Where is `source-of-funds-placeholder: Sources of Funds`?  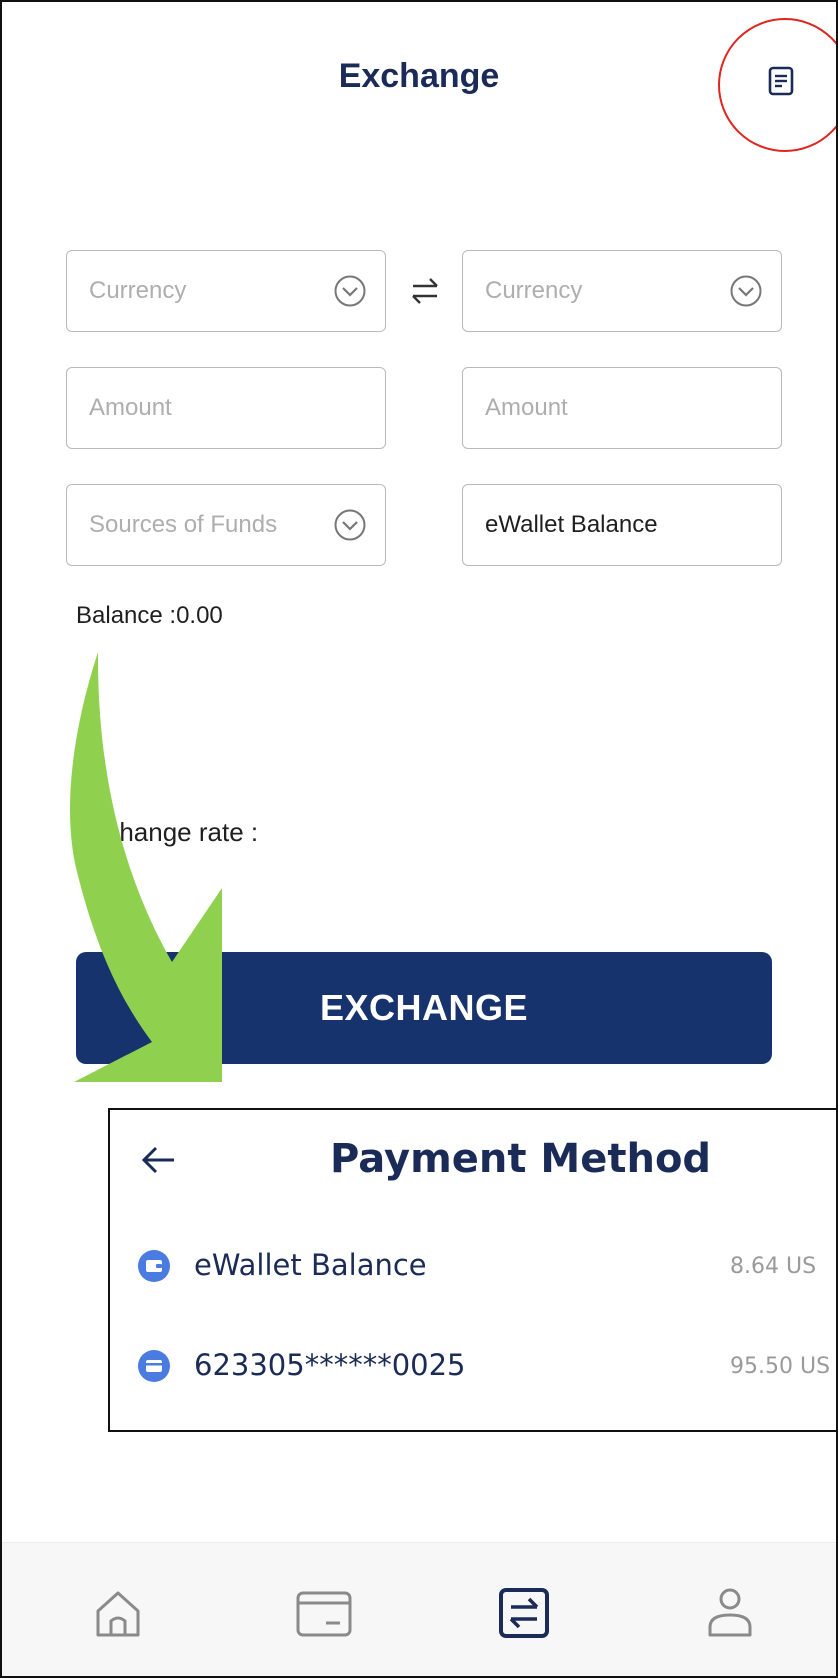 source-of-funds-placeholder: Sources of Funds is located at coordinates (183, 524).